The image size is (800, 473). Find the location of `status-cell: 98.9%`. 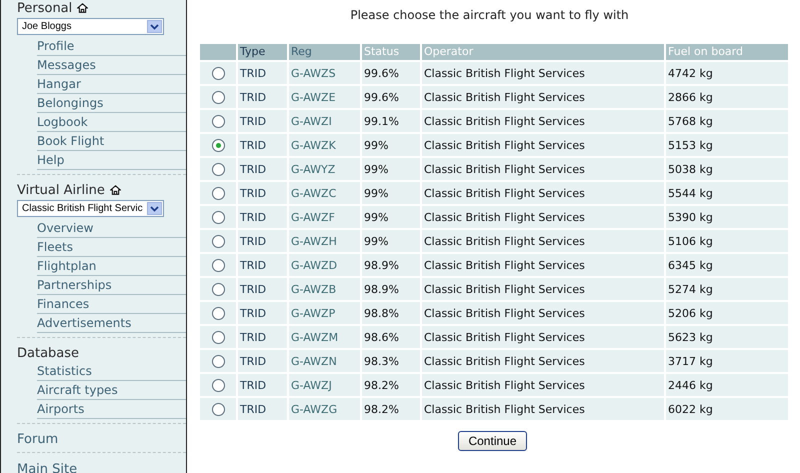

status-cell: 98.9% is located at coordinates (391, 289).